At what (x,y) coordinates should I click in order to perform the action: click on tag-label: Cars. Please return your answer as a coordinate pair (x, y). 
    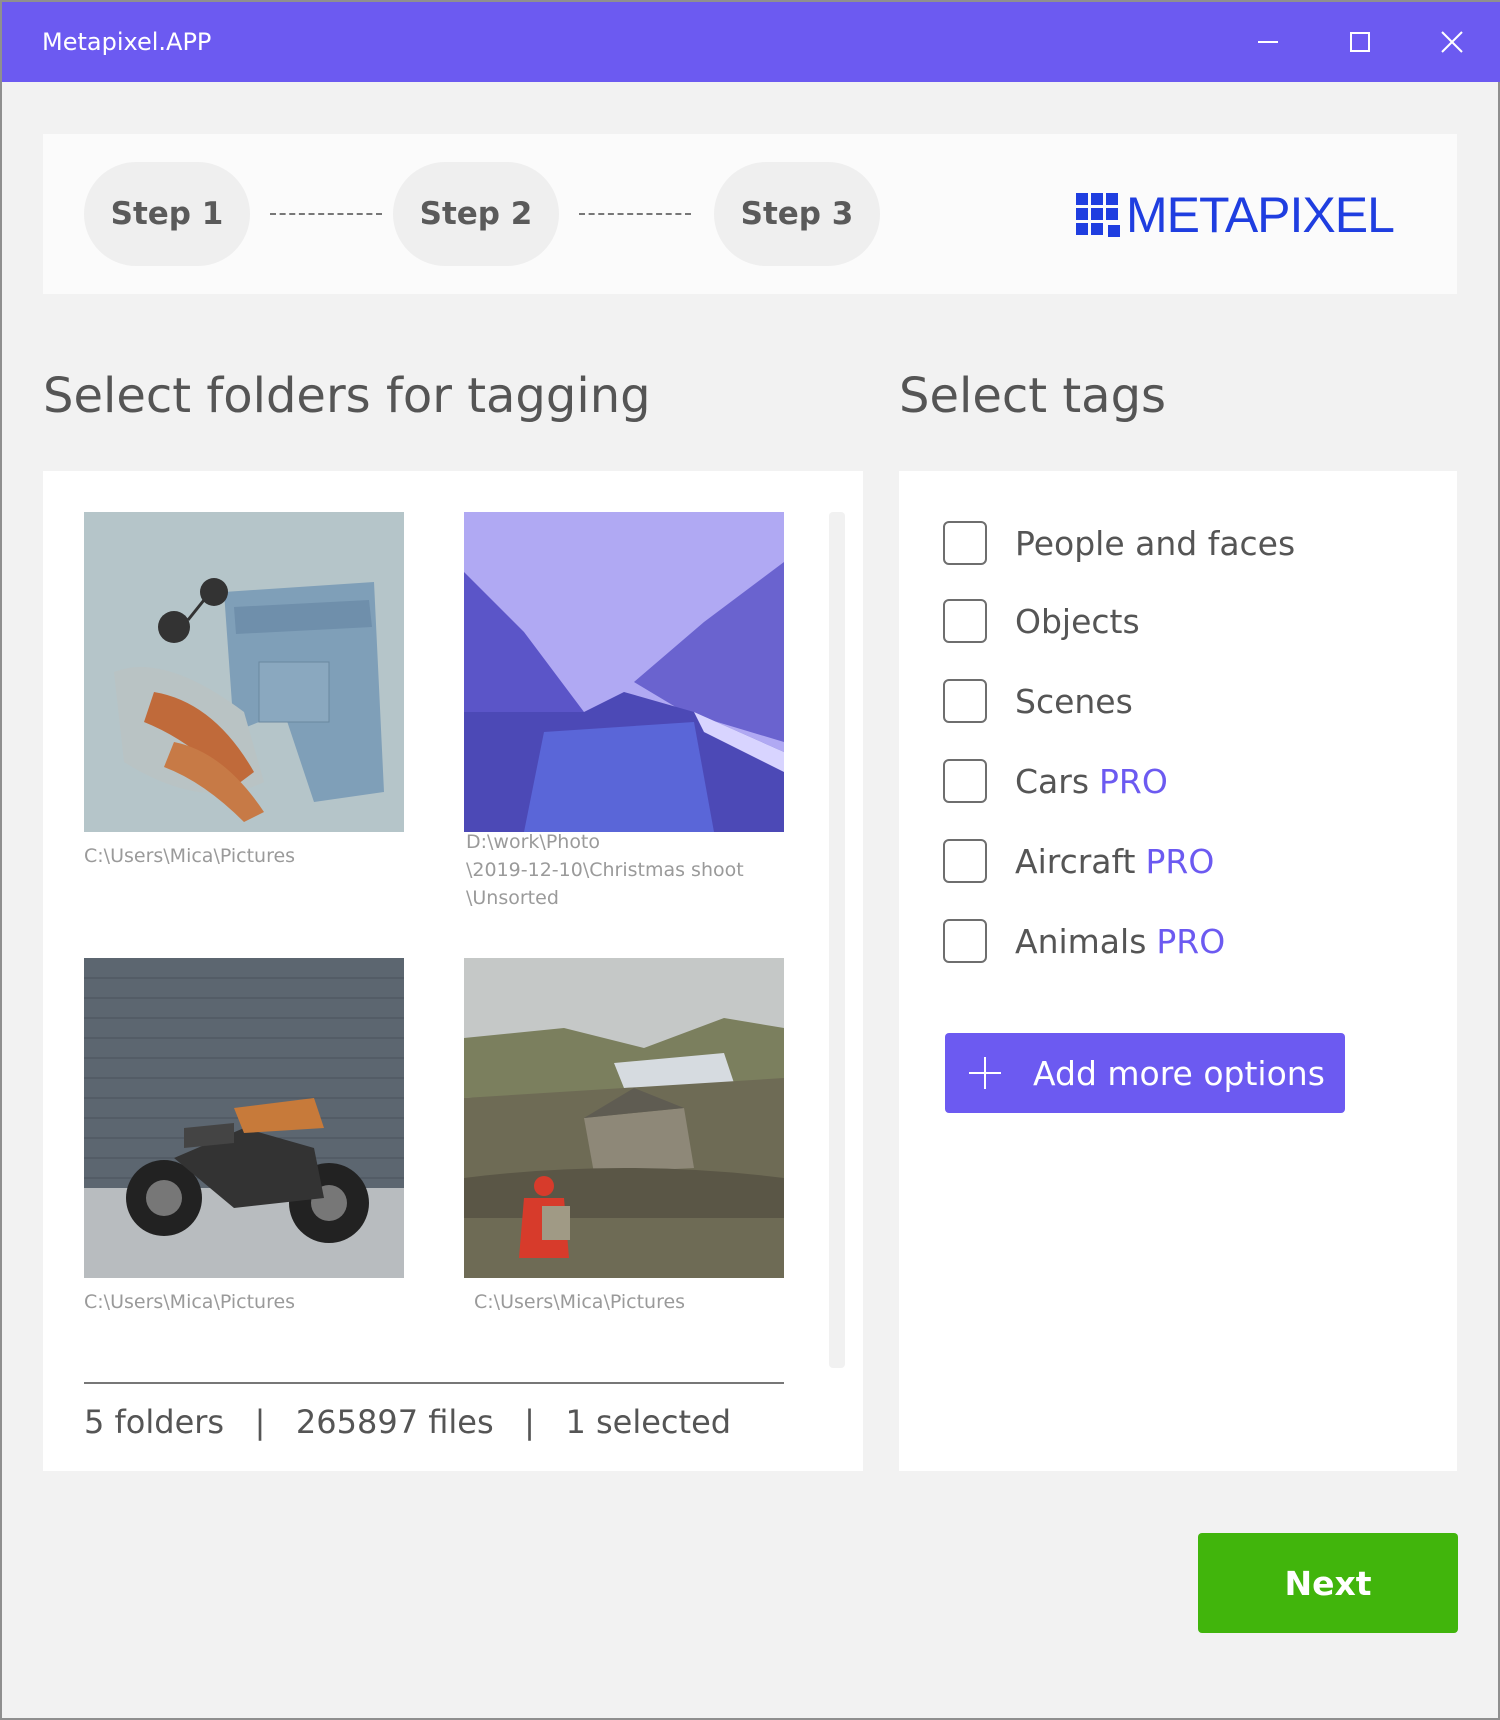
    Looking at the image, I should click on (1052, 781).